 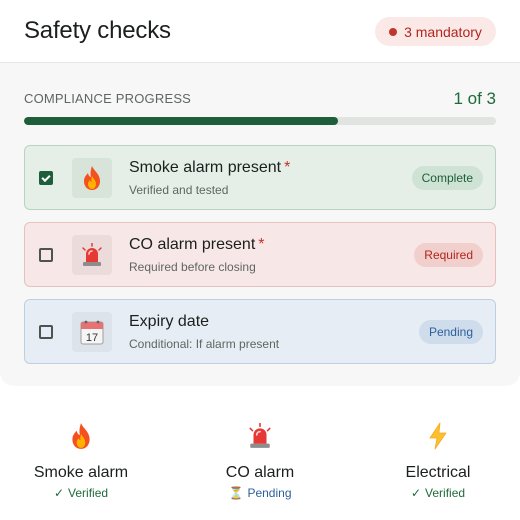 I want to click on calendar-icon: 17, so click(x=92, y=332).